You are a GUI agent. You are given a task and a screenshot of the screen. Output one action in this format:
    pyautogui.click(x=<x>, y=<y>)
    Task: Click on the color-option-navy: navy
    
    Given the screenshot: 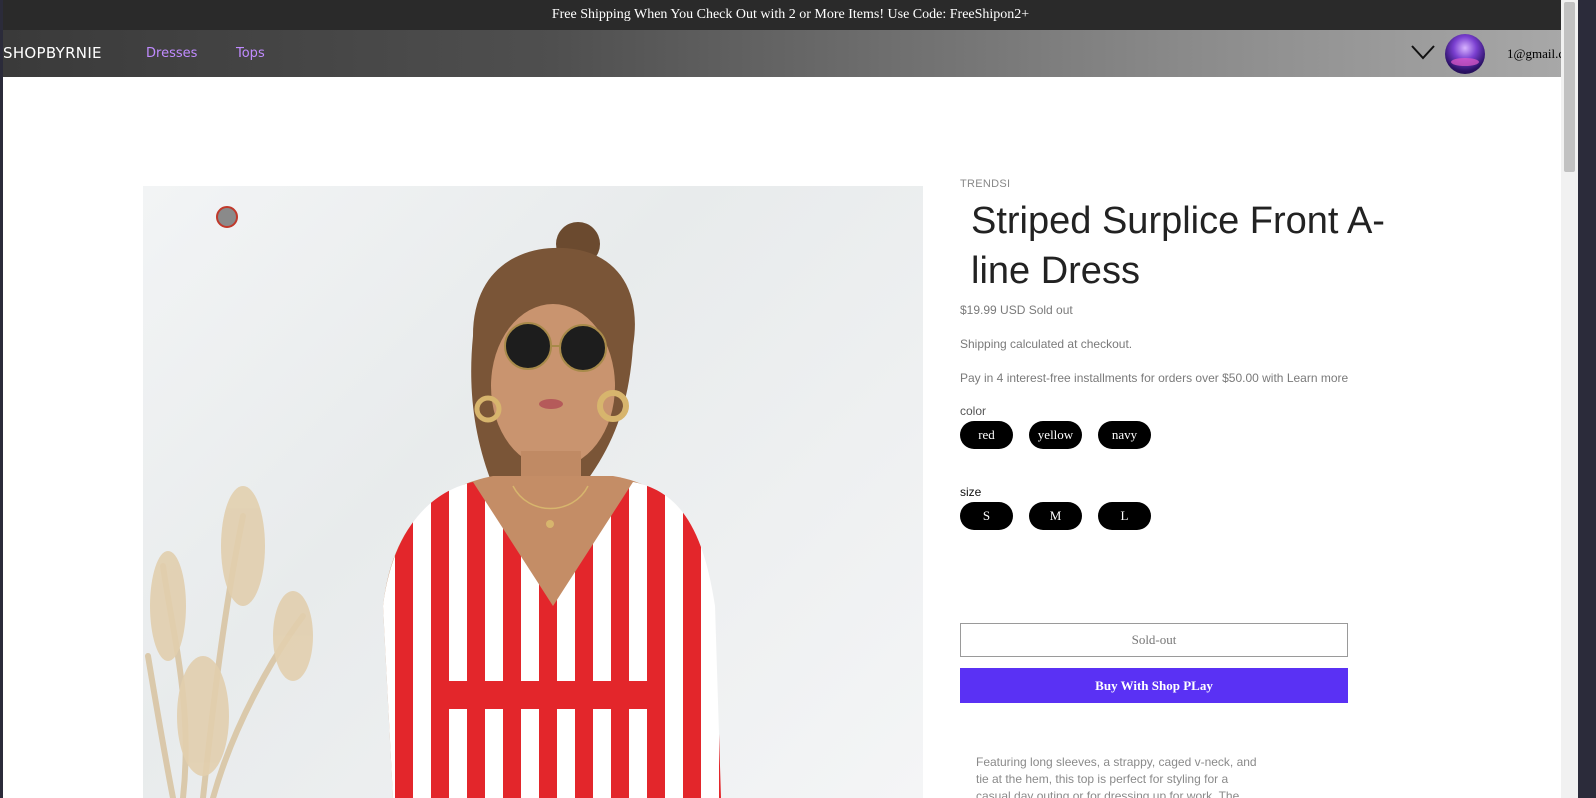 What is the action you would take?
    pyautogui.click(x=1124, y=435)
    